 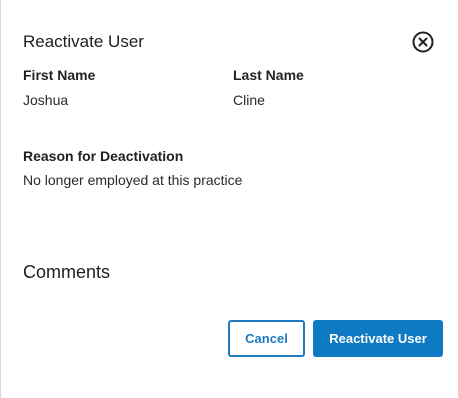 I want to click on cancel-button: Cancel, so click(x=266, y=338).